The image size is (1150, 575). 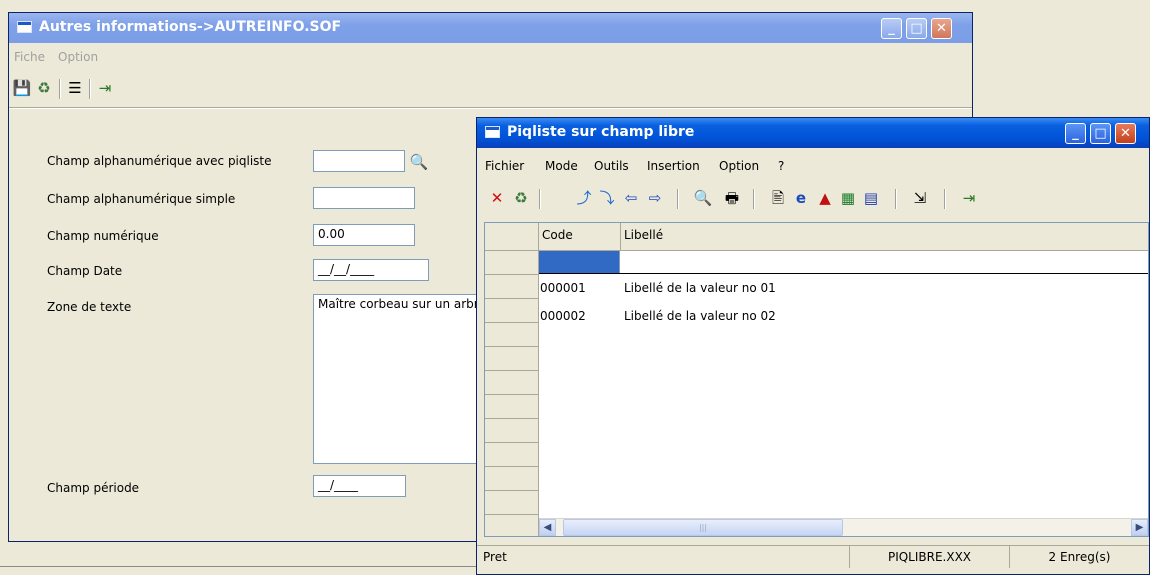 What do you see at coordinates (490, 108) in the screenshot?
I see `main-divider` at bounding box center [490, 108].